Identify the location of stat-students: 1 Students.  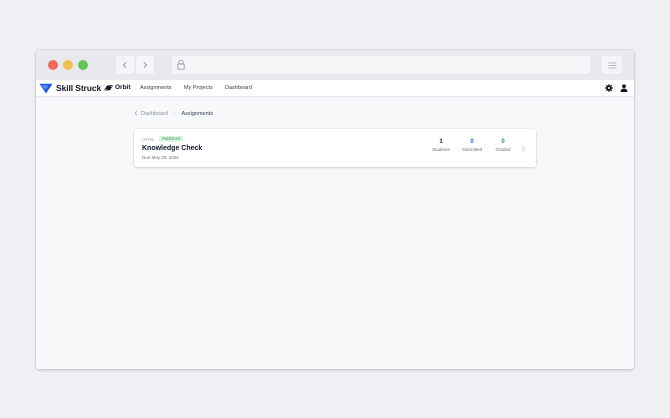
(441, 145).